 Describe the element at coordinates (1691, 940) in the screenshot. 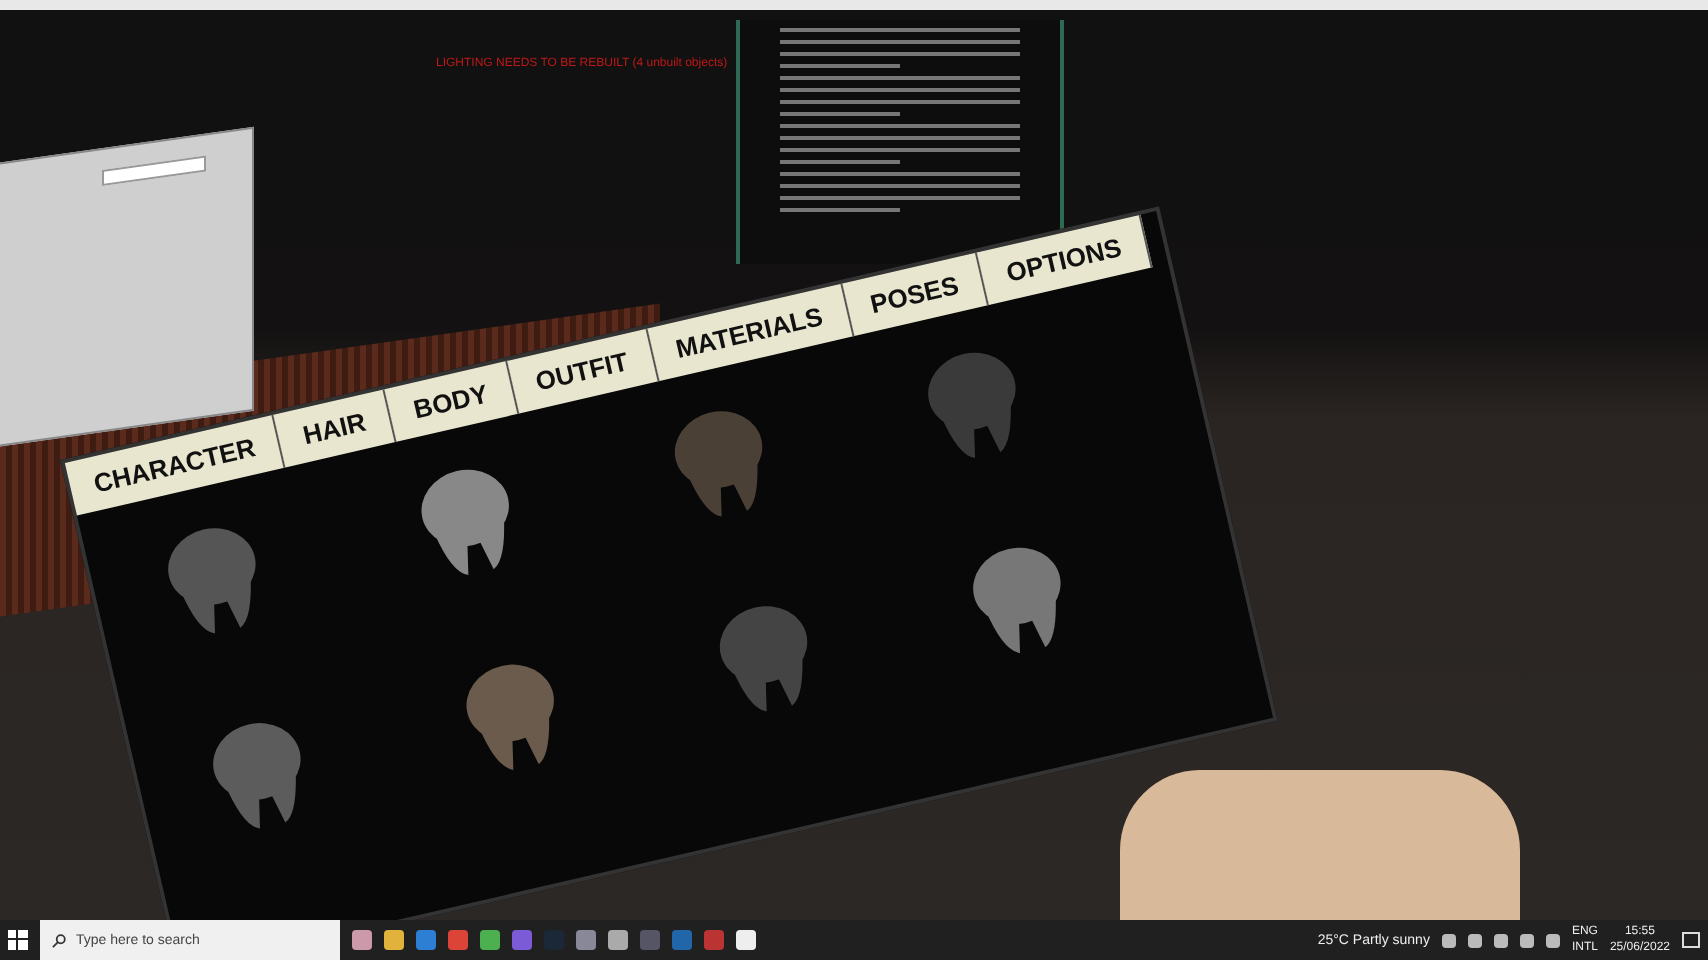

I see `notification-icon` at that location.